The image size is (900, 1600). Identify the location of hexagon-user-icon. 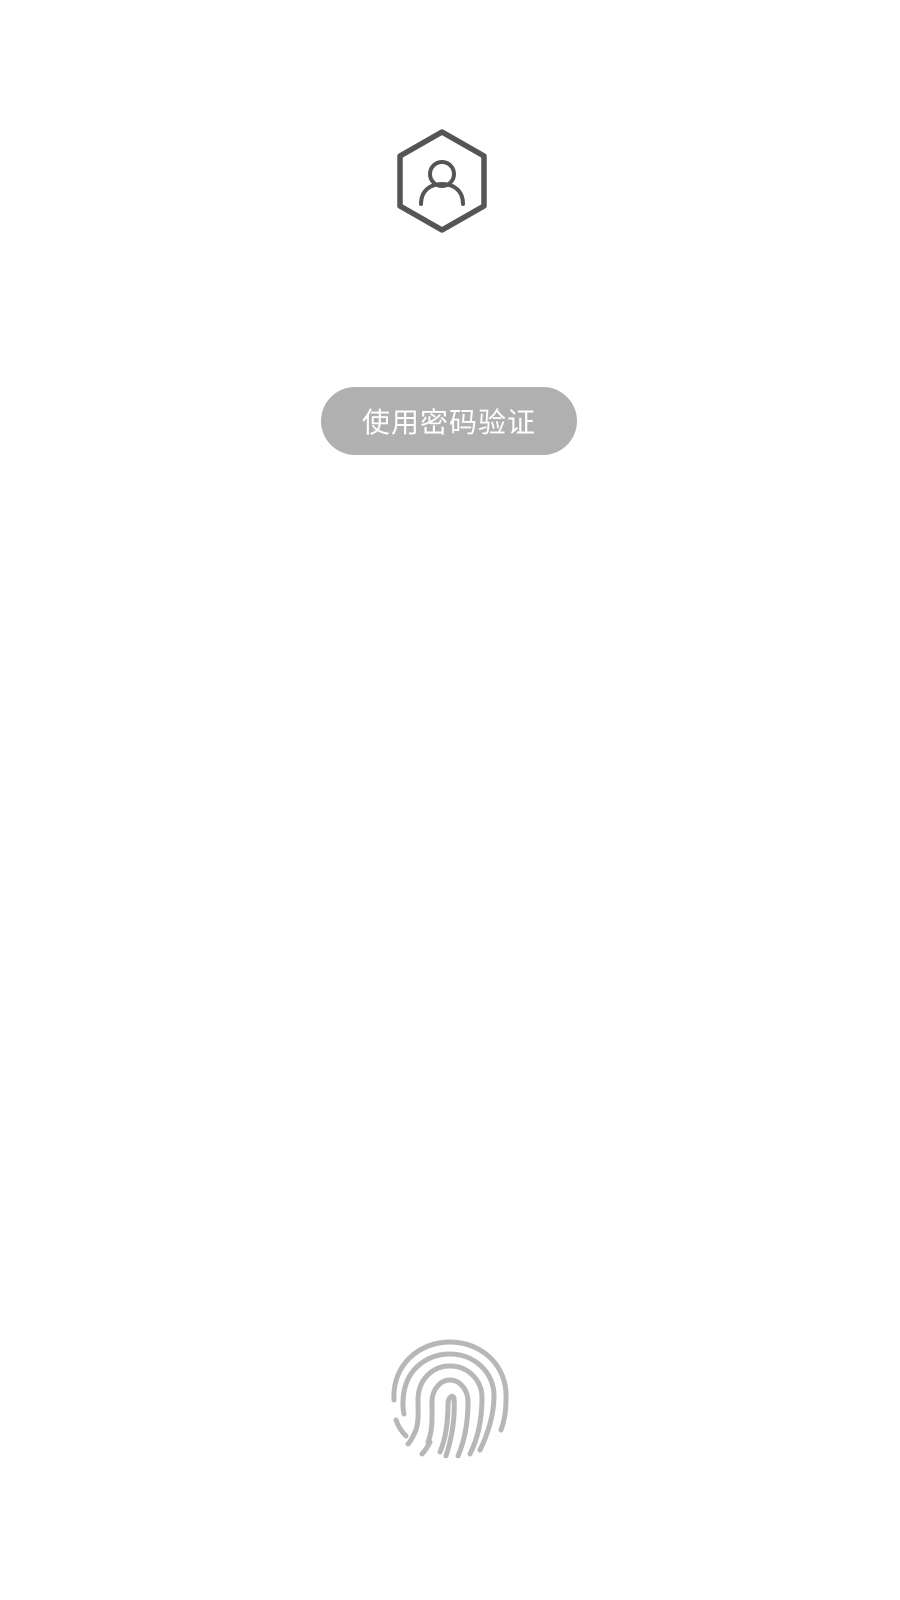
(442, 181).